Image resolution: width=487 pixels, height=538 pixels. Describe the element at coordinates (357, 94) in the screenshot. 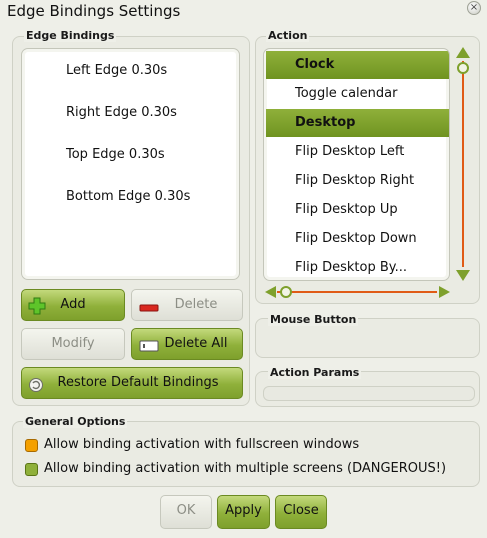

I see `action-list-item: Toggle calendar` at that location.